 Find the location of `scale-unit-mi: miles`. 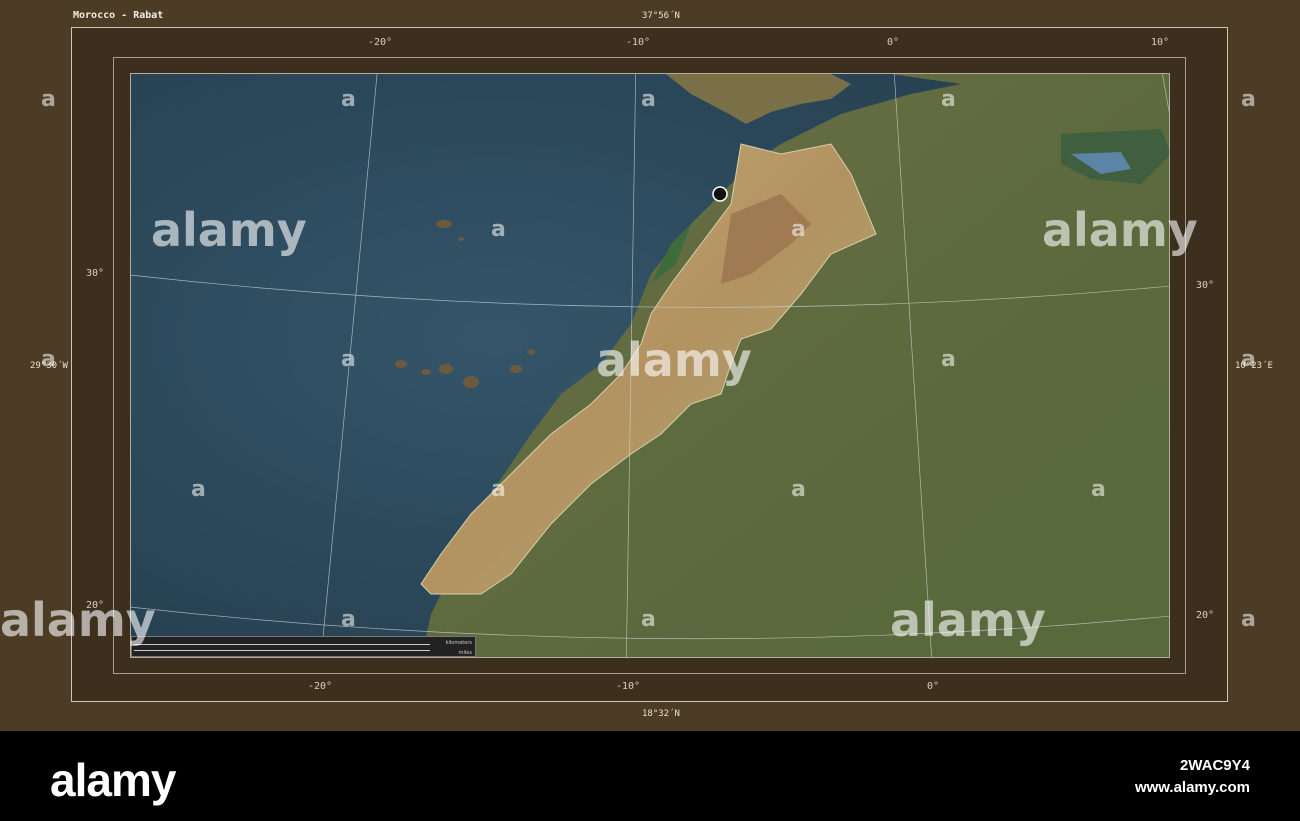

scale-unit-mi: miles is located at coordinates (465, 653).